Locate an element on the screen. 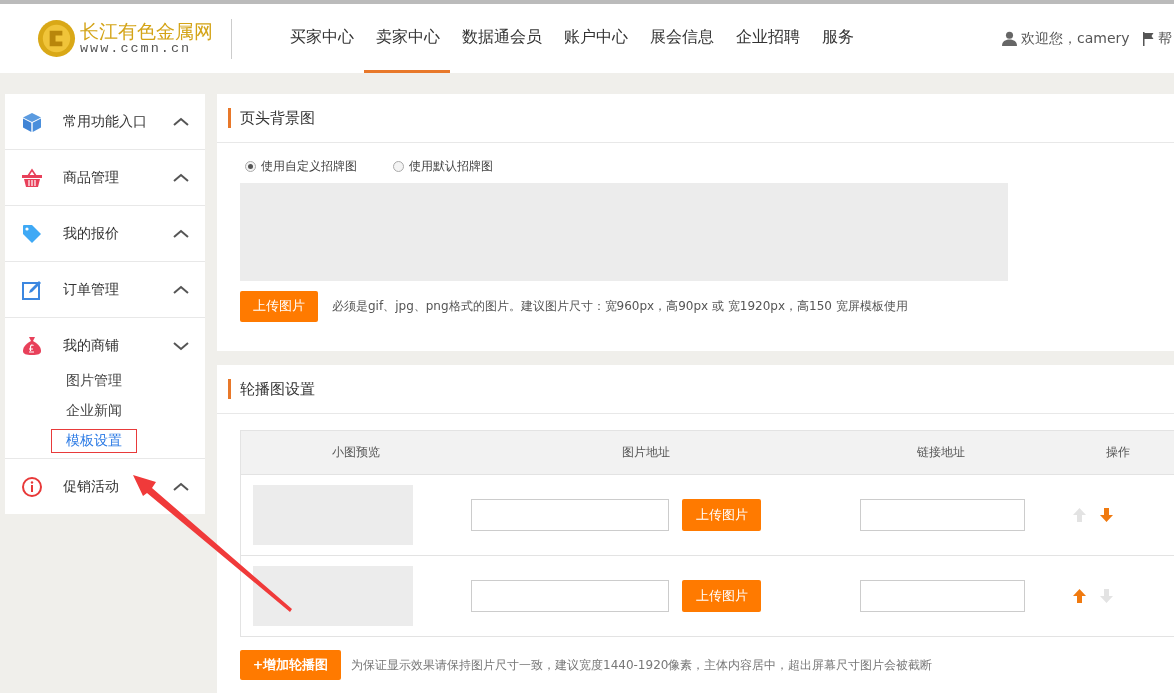  edit-icon is located at coordinates (32, 289).